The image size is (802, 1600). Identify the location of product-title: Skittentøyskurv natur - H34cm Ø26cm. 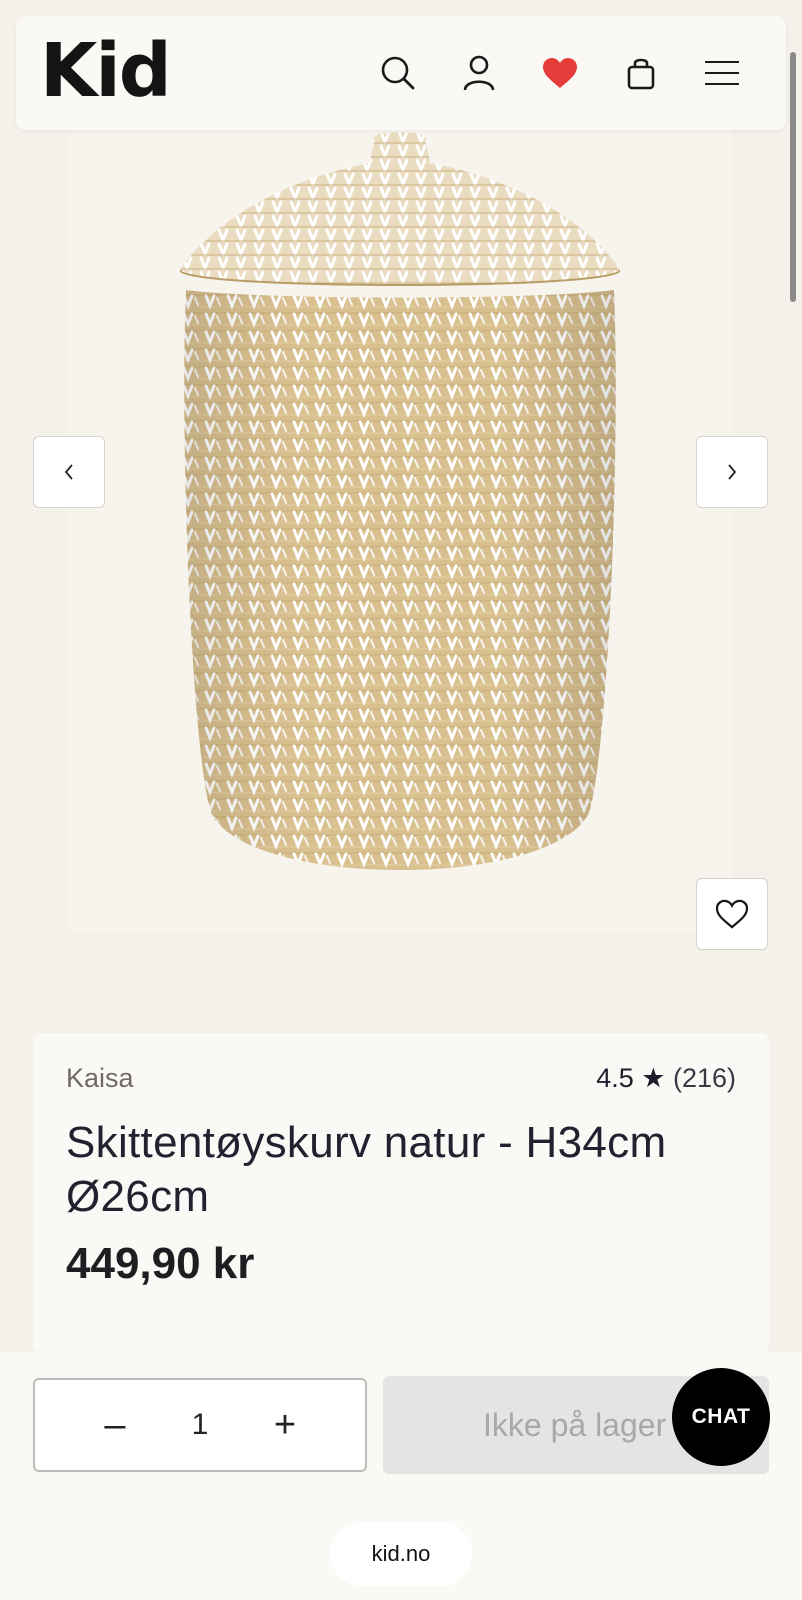
(366, 1169).